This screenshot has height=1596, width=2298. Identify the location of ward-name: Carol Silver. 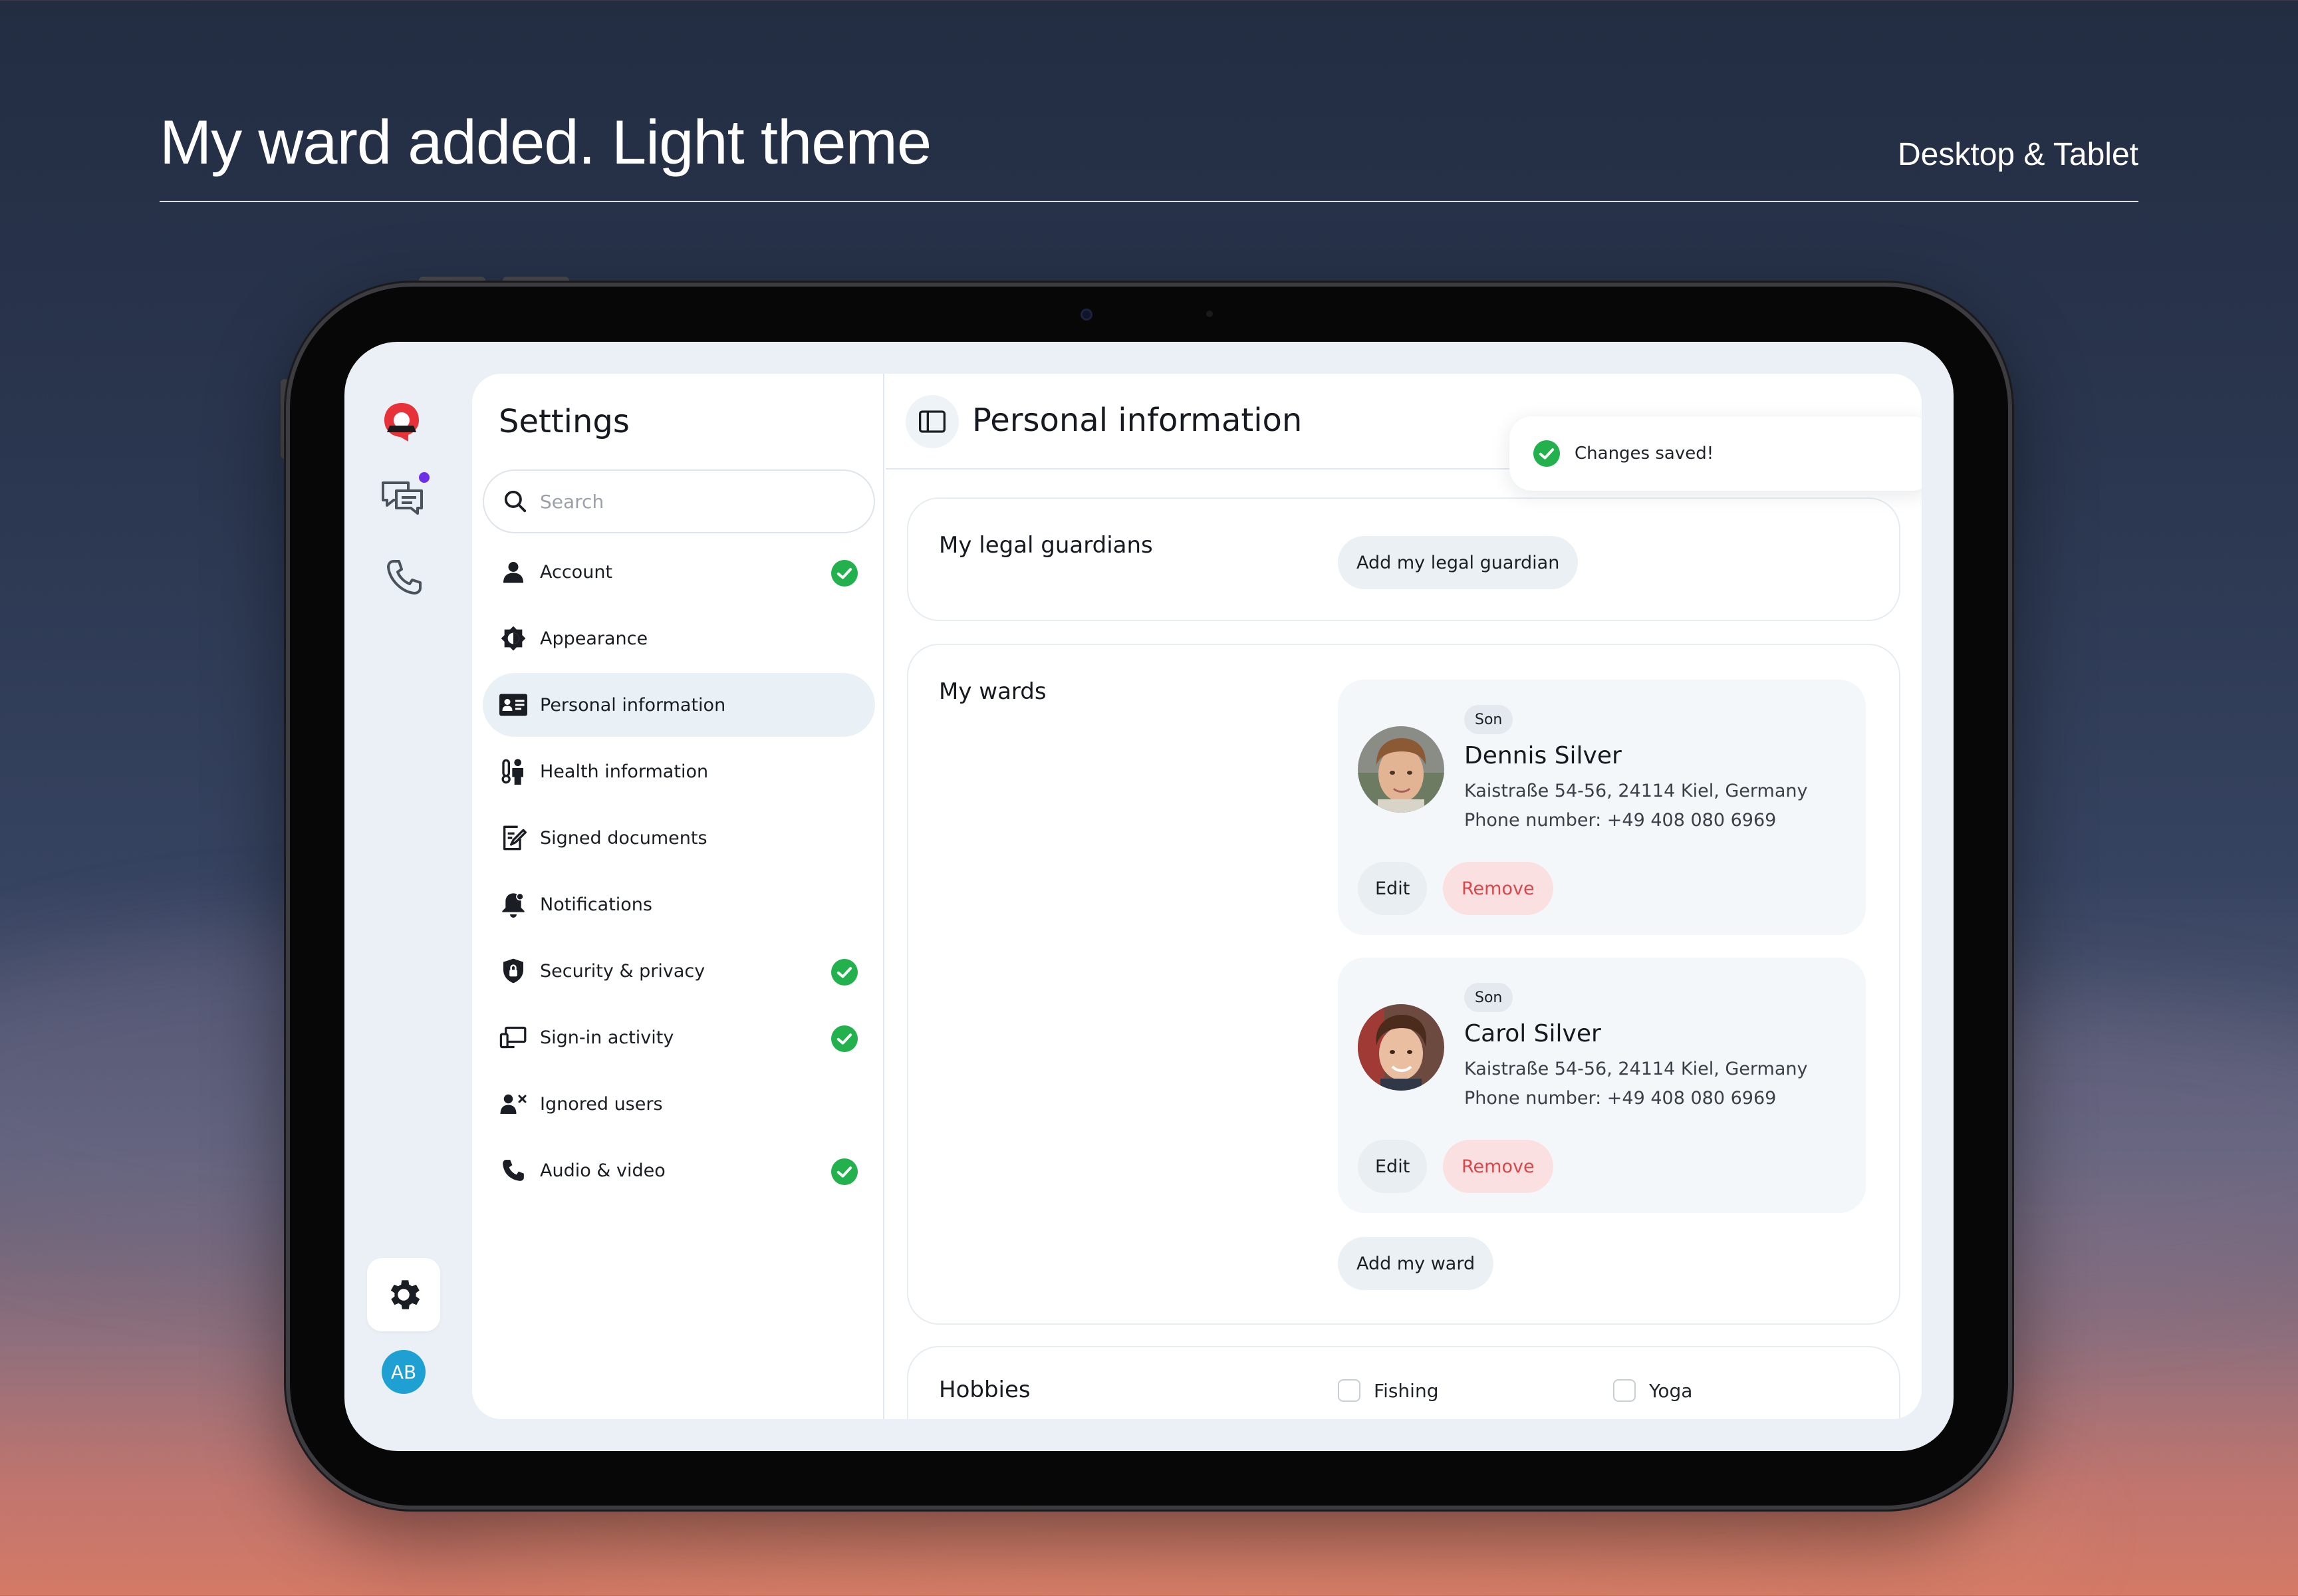
(1532, 1033).